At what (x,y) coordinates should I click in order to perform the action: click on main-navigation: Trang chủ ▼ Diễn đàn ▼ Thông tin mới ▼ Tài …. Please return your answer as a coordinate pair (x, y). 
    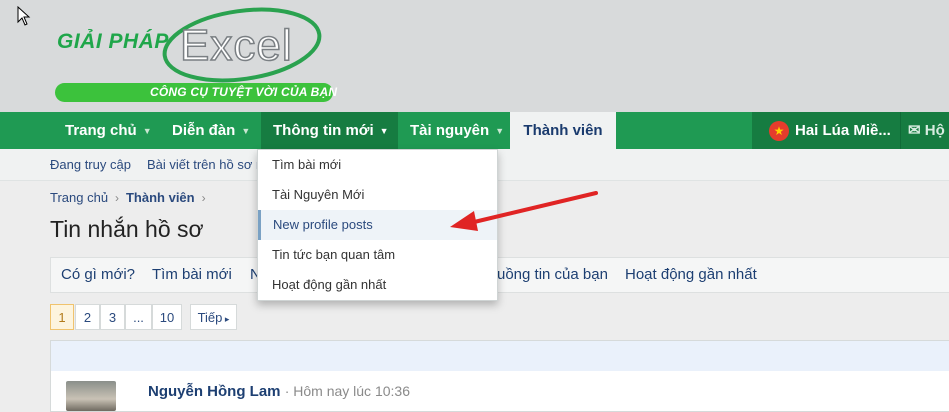
    Looking at the image, I should click on (474, 130).